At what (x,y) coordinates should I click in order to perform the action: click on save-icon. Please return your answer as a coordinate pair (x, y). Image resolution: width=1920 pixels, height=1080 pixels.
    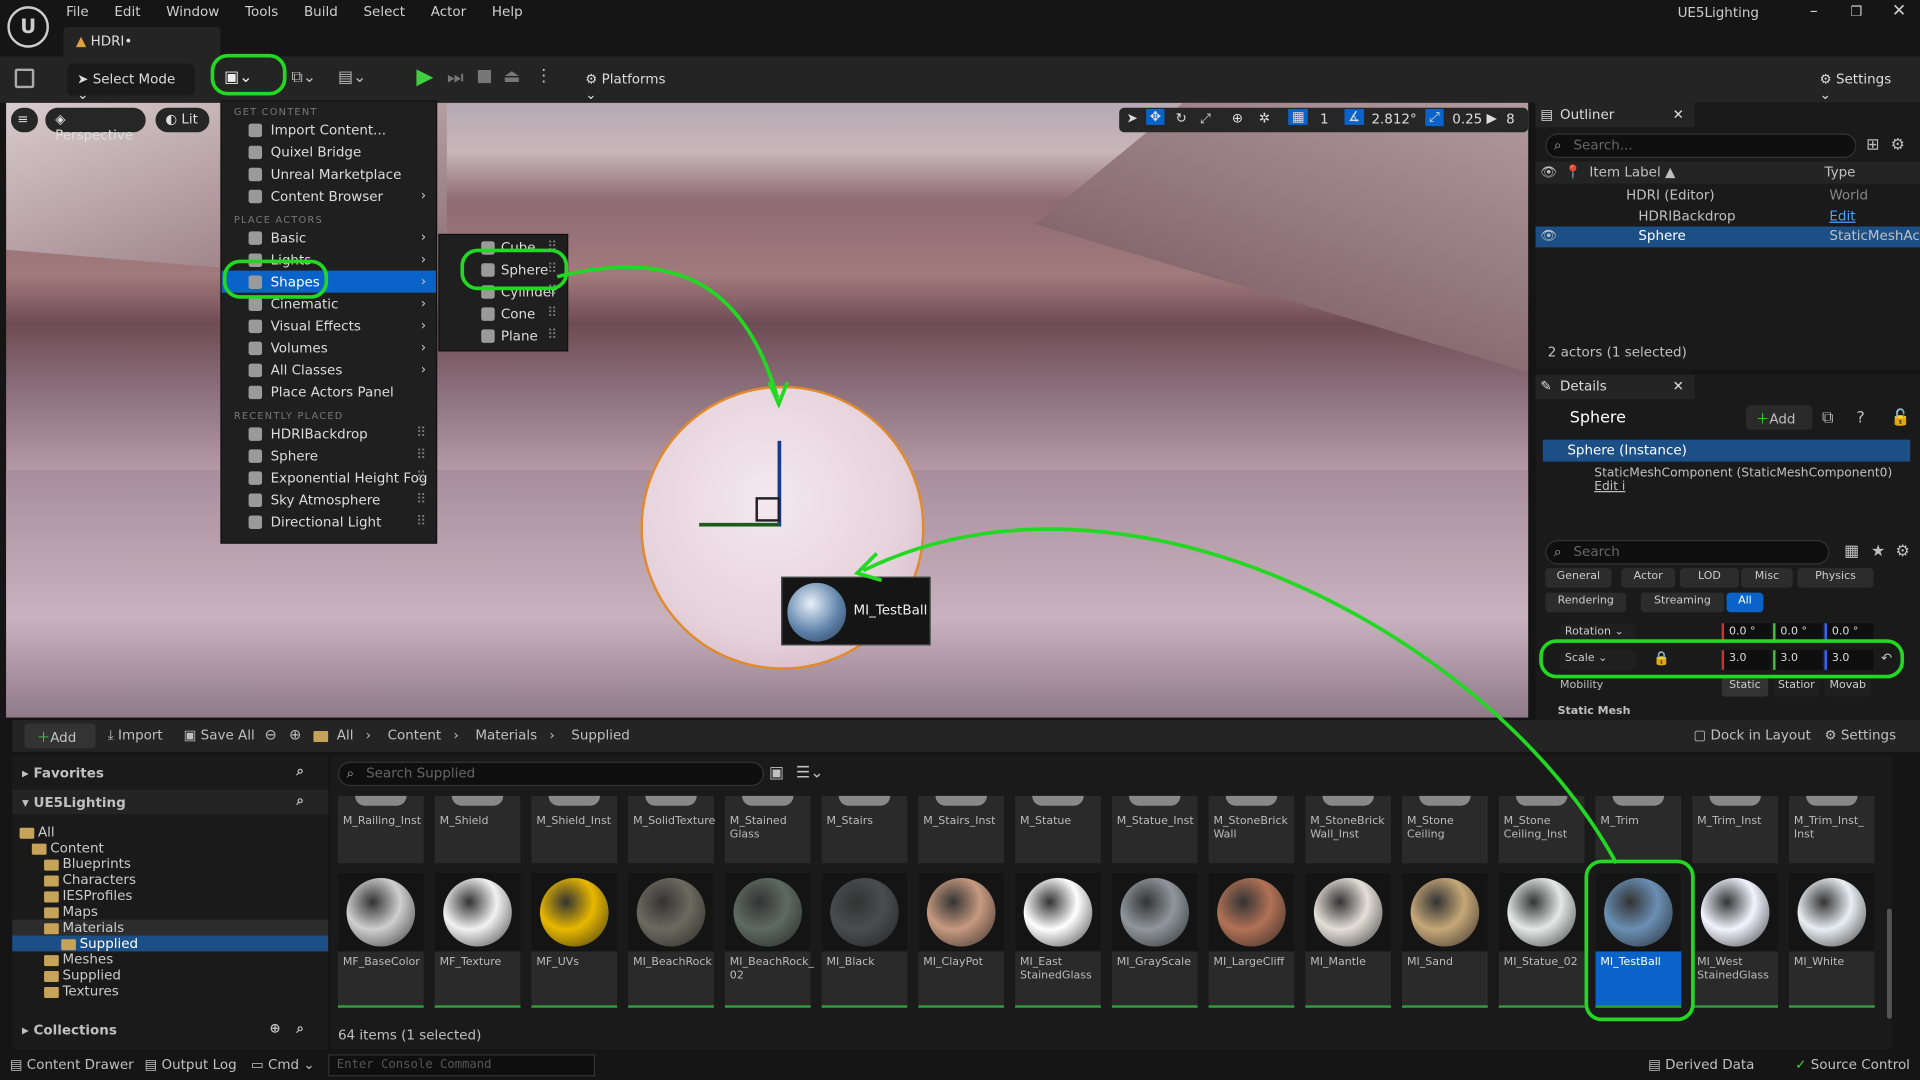
    Looking at the image, I should click on (24, 78).